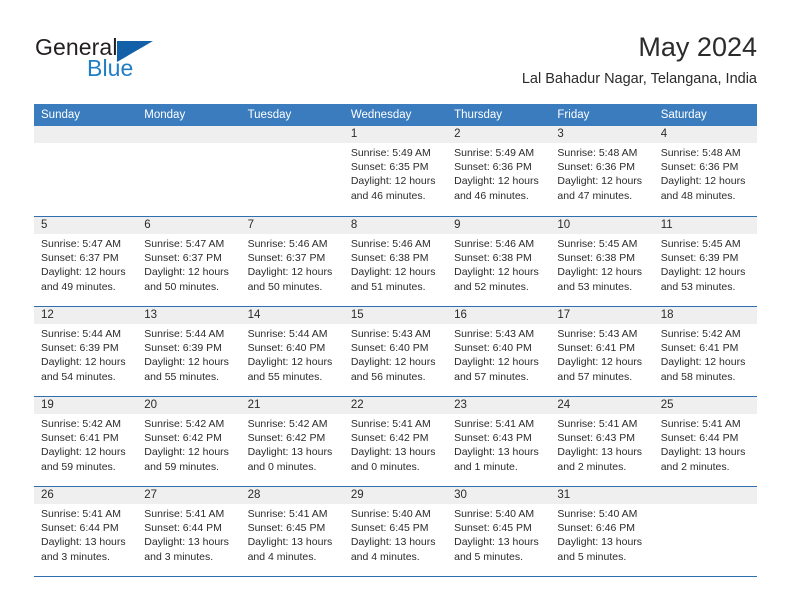 The image size is (792, 612). I want to click on daylight-duration-line2: and 50 minutes., so click(181, 286).